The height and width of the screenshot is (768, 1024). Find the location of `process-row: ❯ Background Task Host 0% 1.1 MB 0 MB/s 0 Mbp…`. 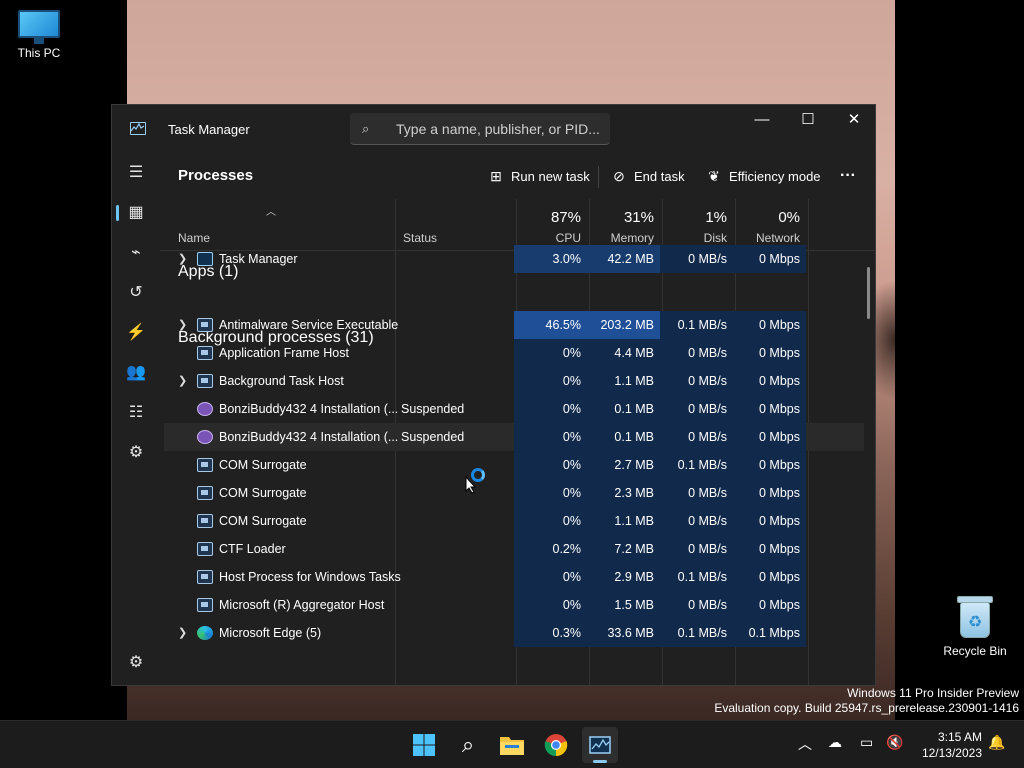

process-row: ❯ Background Task Host 0% 1.1 MB 0 MB/s 0 Mbp… is located at coordinates (514, 381).